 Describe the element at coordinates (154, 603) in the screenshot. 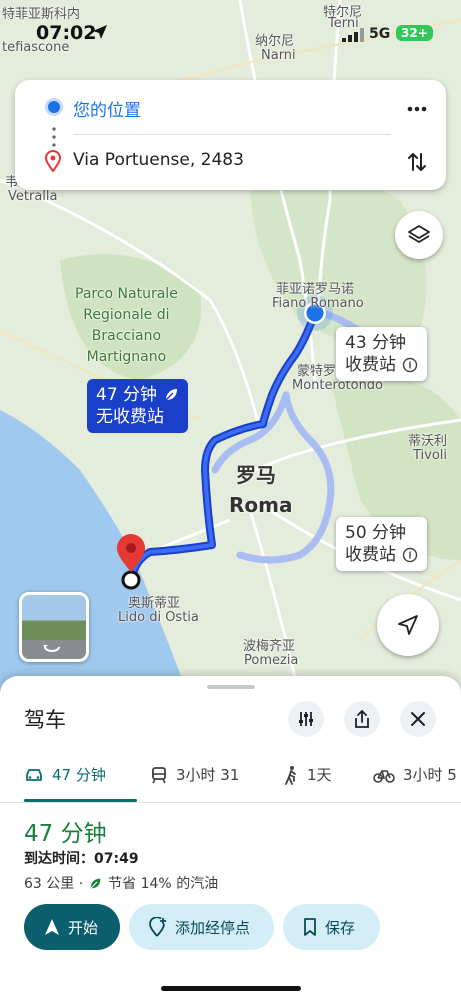

I see `map-label: 奥斯蒂亚` at that location.